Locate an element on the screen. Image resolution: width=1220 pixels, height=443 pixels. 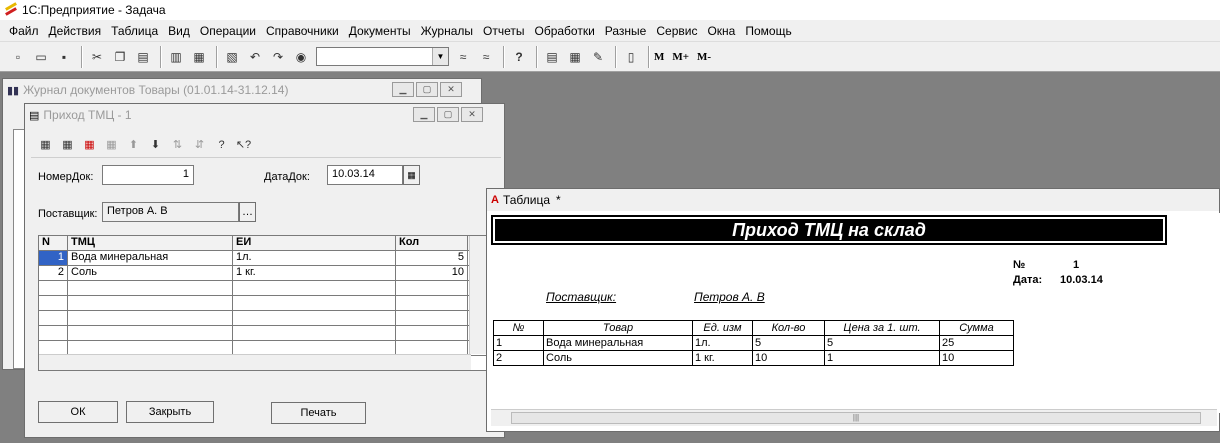
save-icon: ▪ is located at coordinates (64, 57).